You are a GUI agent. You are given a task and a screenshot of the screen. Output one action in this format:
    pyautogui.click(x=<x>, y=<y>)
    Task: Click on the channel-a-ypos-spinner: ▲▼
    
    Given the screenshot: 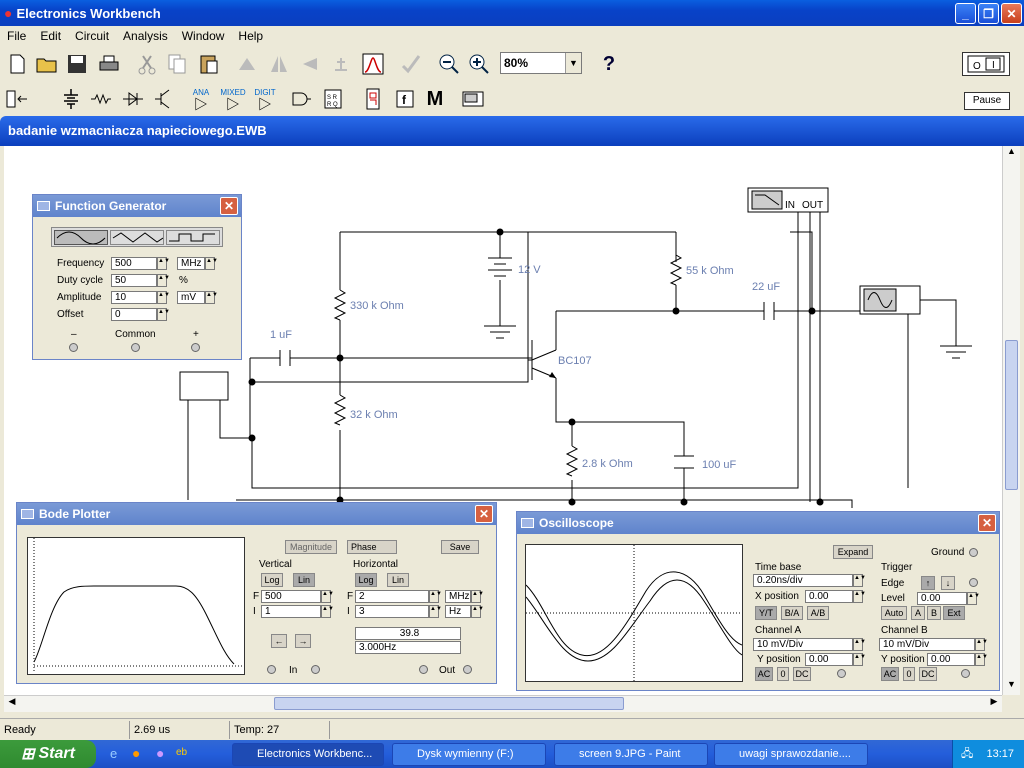 What is the action you would take?
    pyautogui.click(x=859, y=659)
    